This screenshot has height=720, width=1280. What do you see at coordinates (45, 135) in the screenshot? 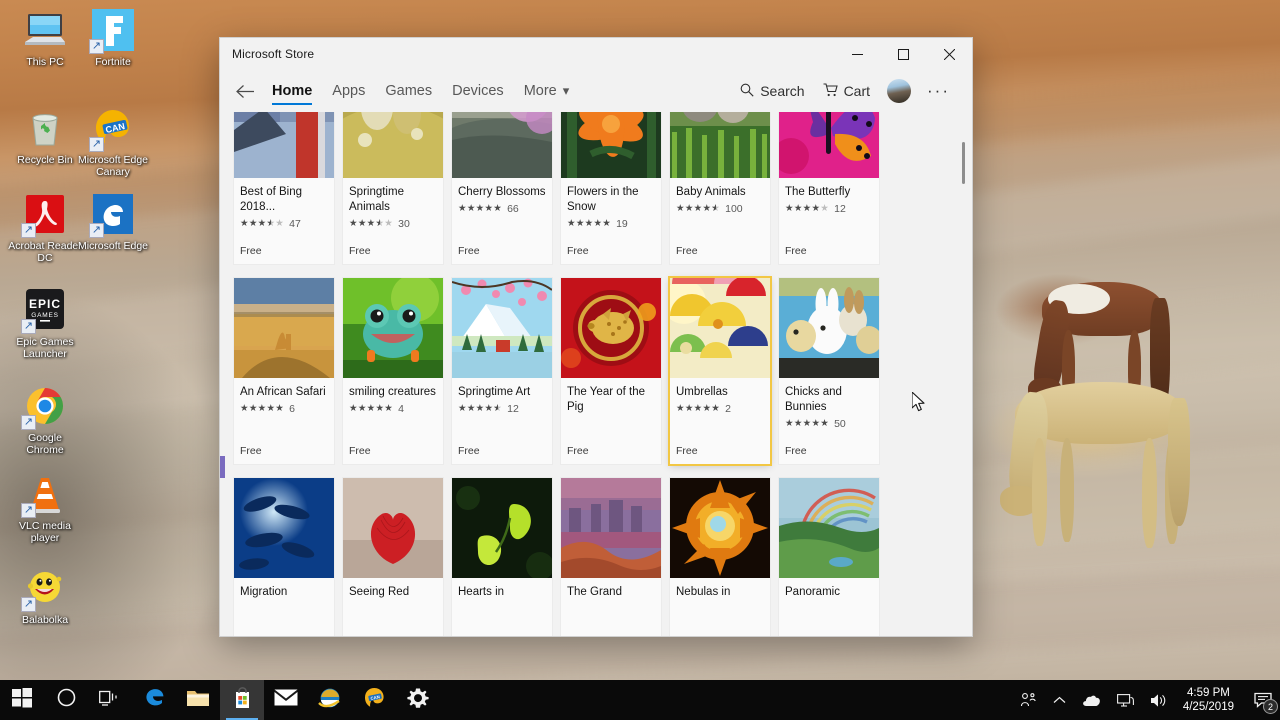
I see `desktop-icon-recycle-bin: Recycle Bin` at bounding box center [45, 135].